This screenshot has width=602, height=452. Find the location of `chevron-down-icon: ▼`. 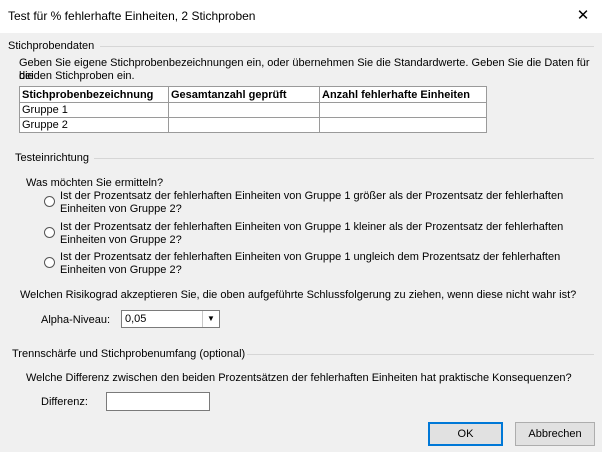

chevron-down-icon: ▼ is located at coordinates (210, 319).